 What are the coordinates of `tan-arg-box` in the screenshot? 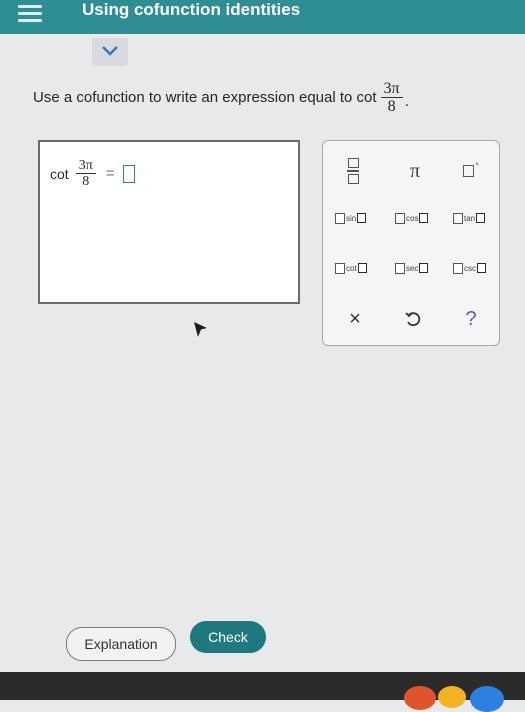 It's located at (481, 218).